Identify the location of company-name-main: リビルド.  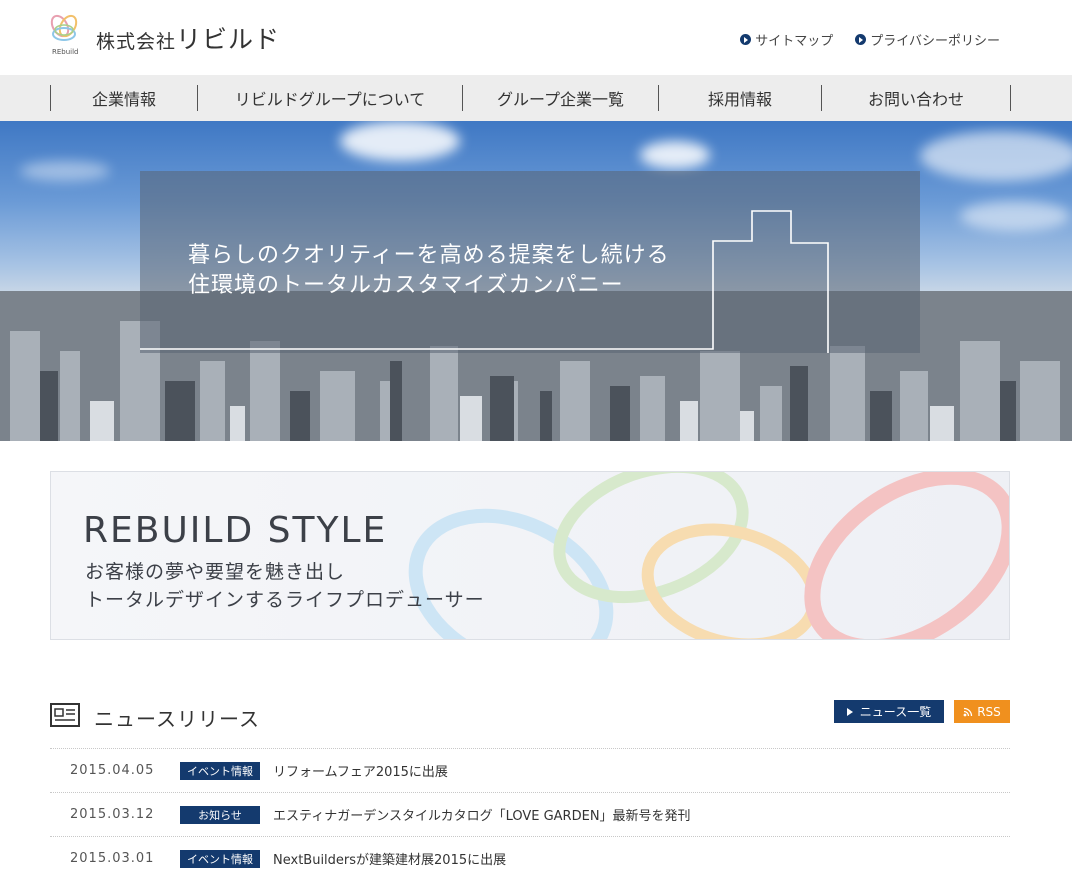
(228, 39).